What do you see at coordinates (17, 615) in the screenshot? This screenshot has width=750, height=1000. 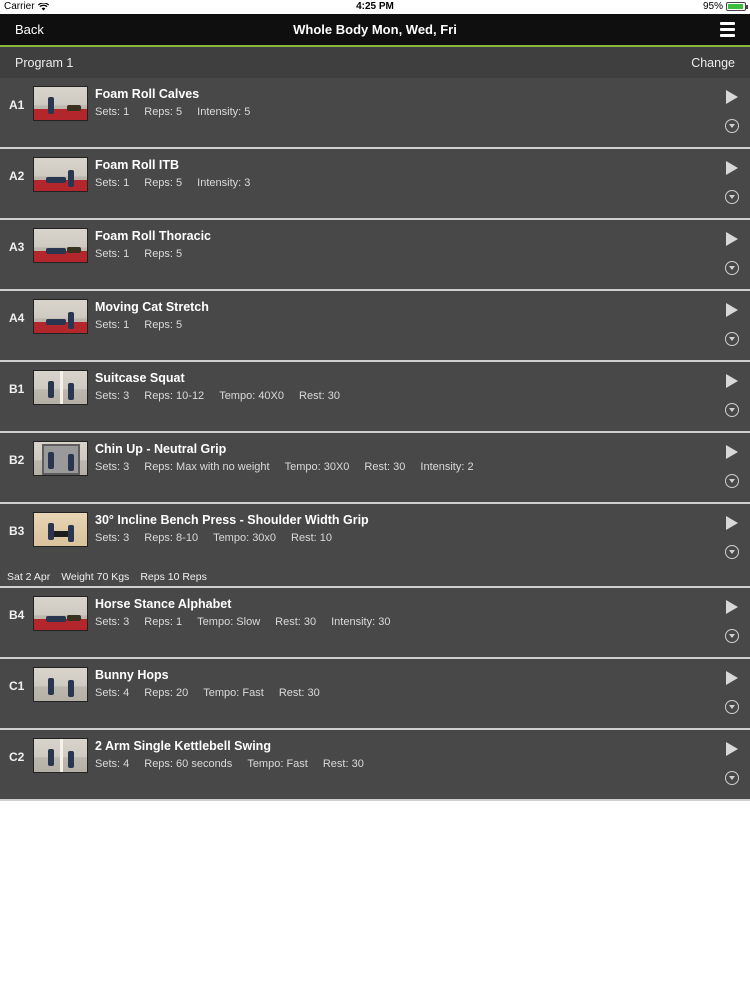 I see `exercise-code: B4` at bounding box center [17, 615].